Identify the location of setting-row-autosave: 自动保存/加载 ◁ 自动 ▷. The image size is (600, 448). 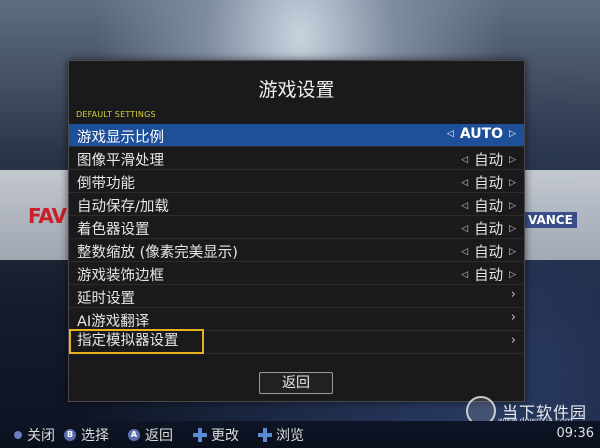
(296, 204).